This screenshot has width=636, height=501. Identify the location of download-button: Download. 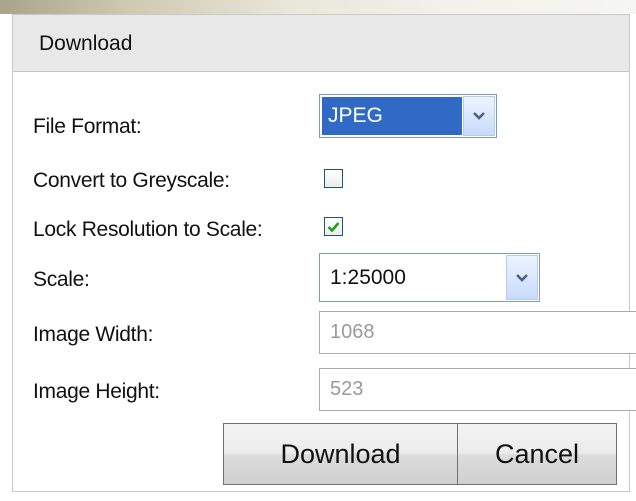
(340, 454).